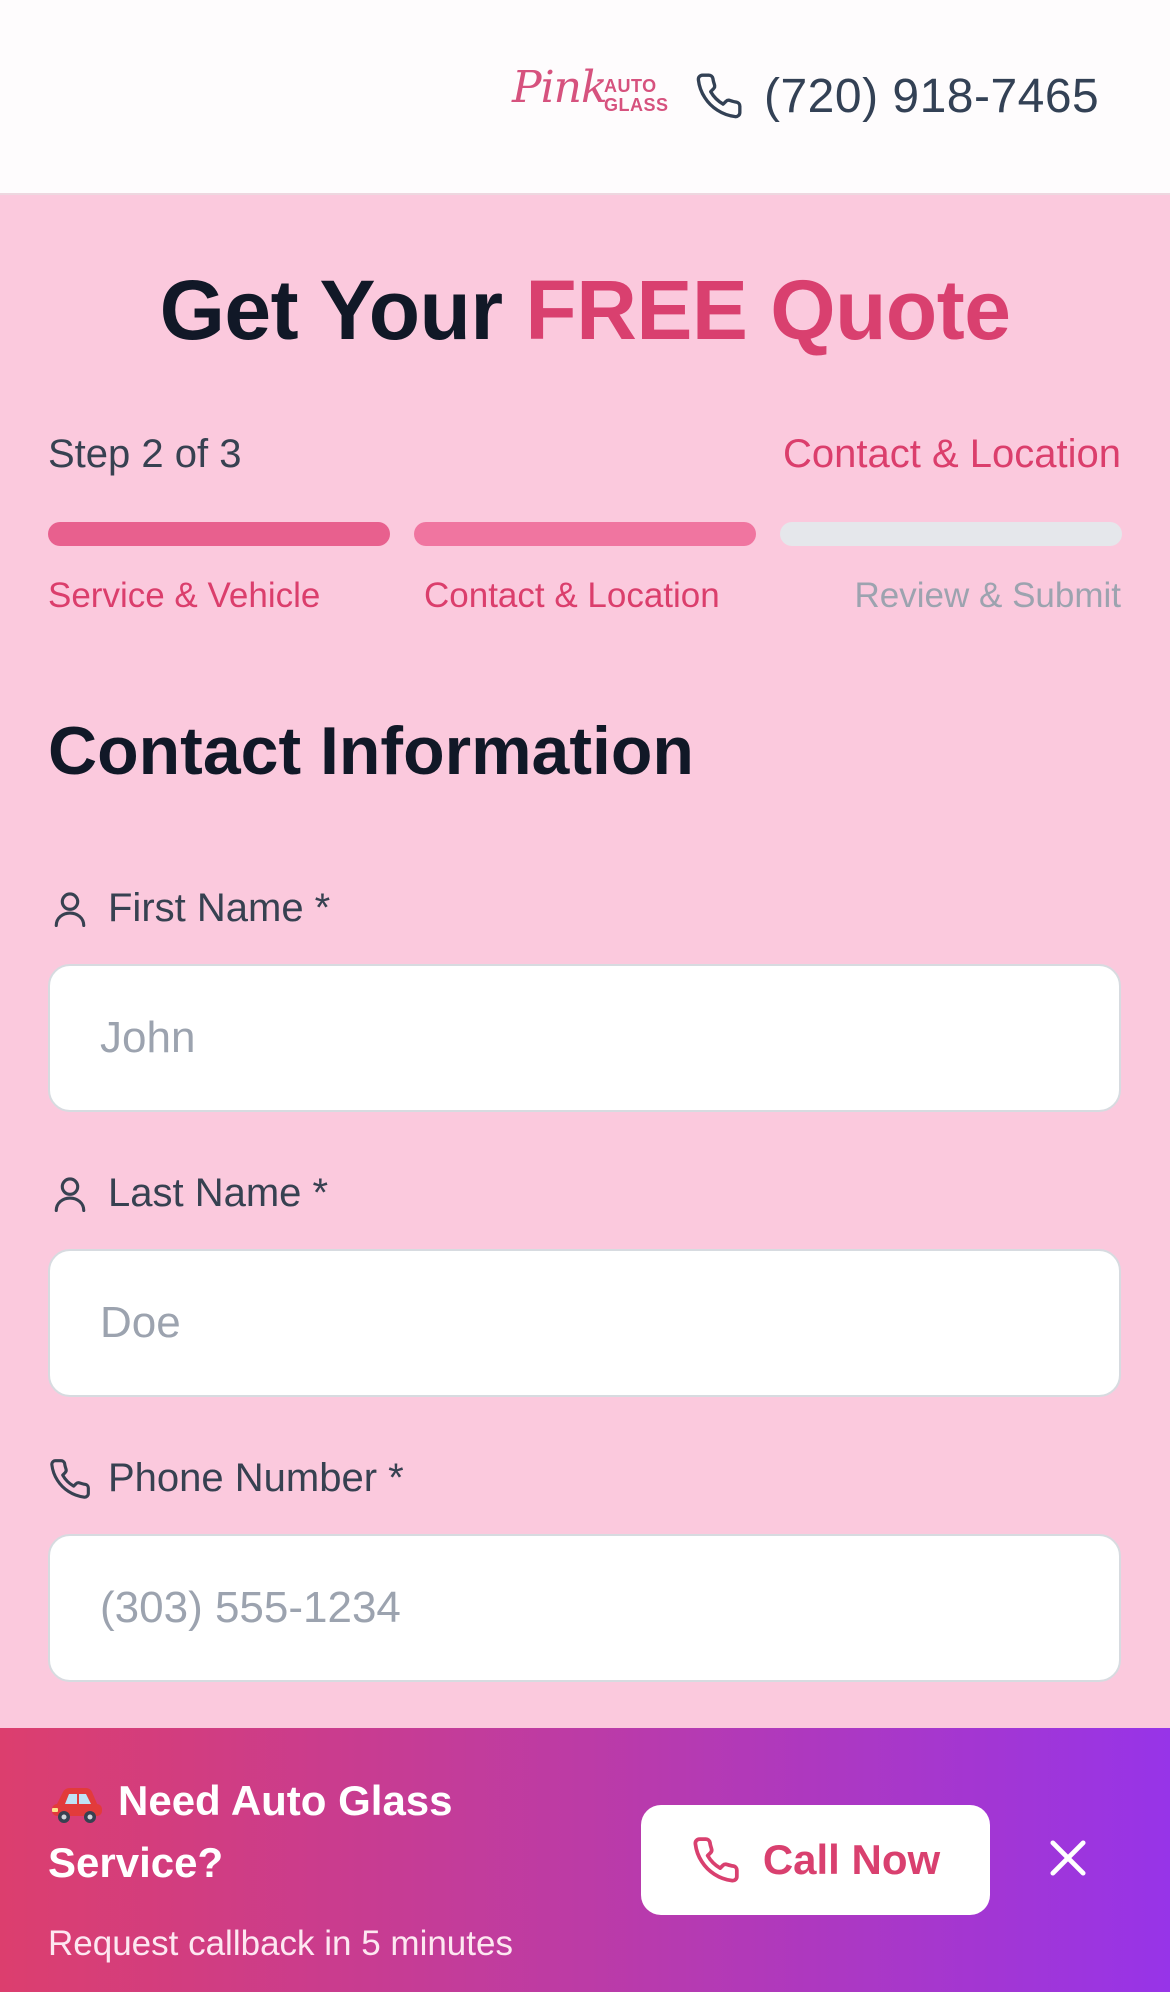 The height and width of the screenshot is (1992, 1170). What do you see at coordinates (560, 87) in the screenshot?
I see `logo-script-text: Pink` at bounding box center [560, 87].